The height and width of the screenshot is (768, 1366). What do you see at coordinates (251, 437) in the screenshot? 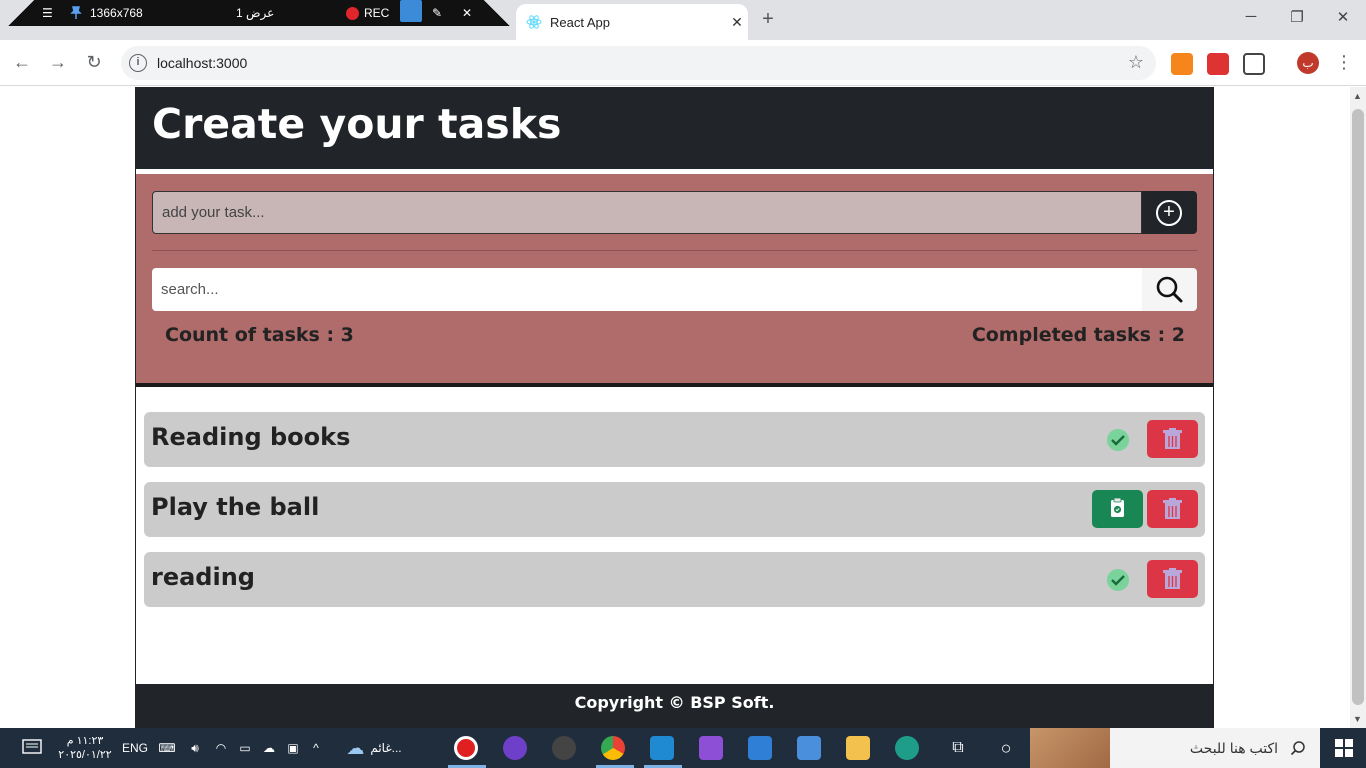
I see `task-name: Reading books` at bounding box center [251, 437].